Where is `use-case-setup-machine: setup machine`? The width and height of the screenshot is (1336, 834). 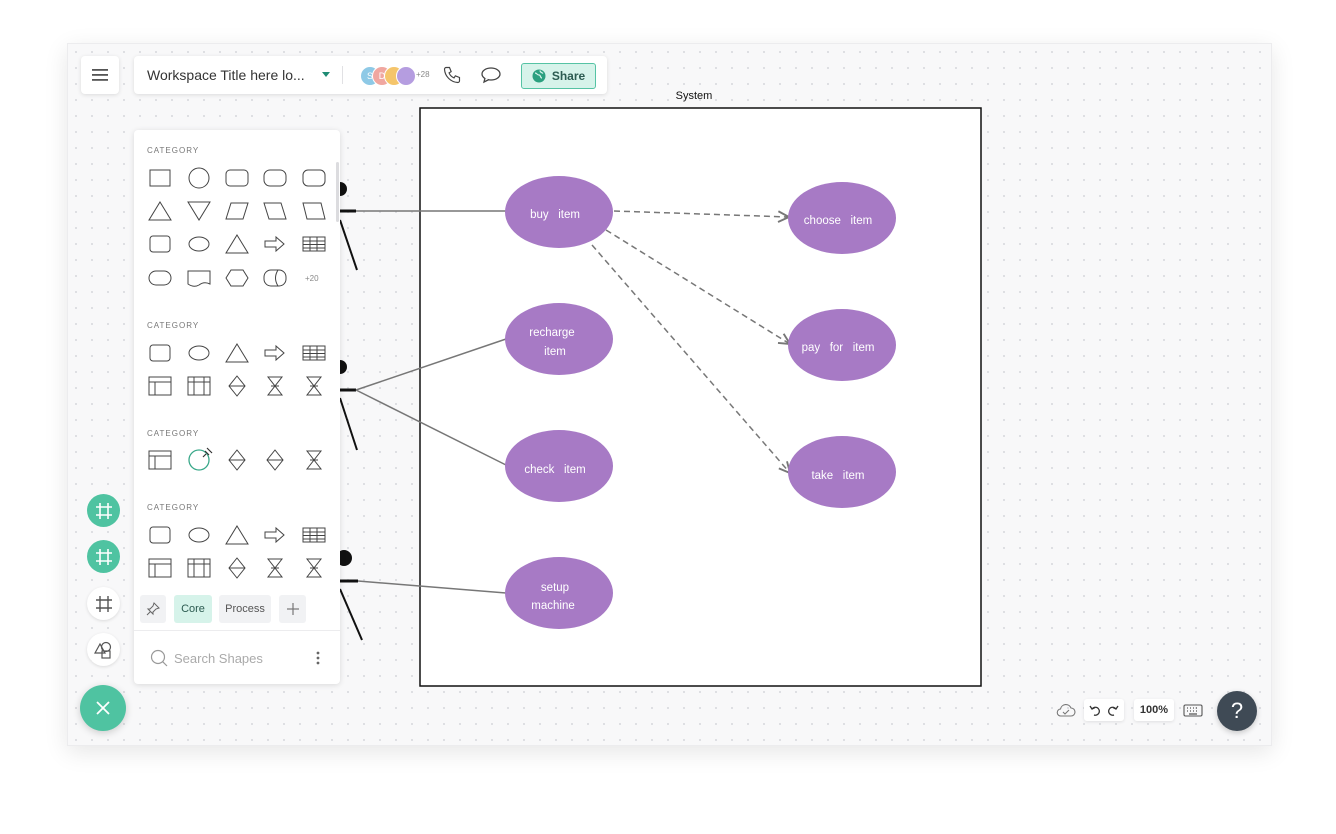 use-case-setup-machine: setup machine is located at coordinates (559, 593).